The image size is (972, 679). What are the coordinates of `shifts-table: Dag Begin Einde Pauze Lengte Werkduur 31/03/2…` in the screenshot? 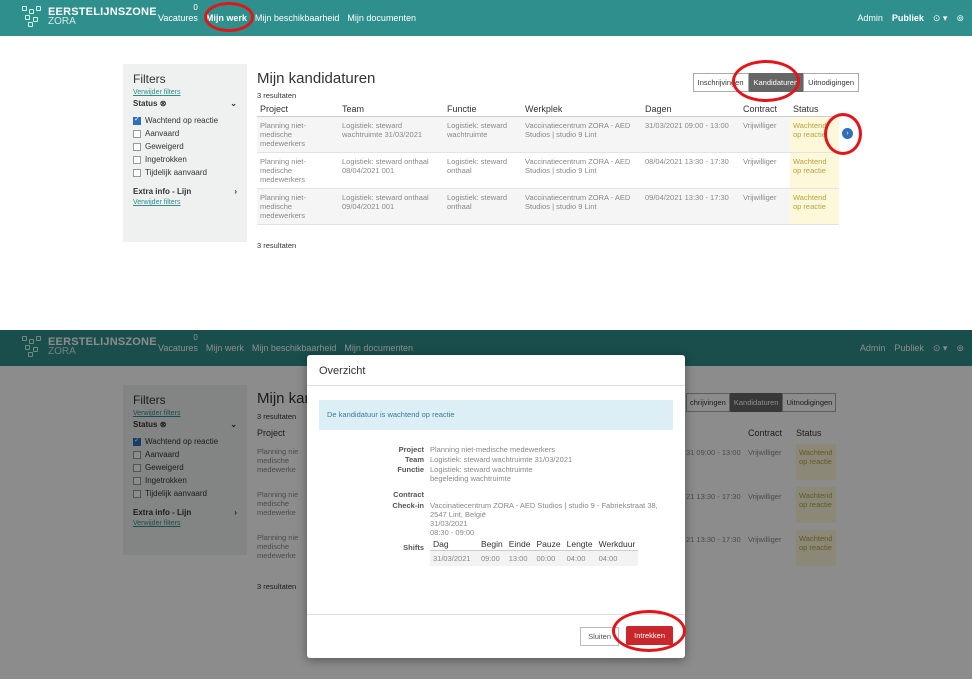 It's located at (534, 552).